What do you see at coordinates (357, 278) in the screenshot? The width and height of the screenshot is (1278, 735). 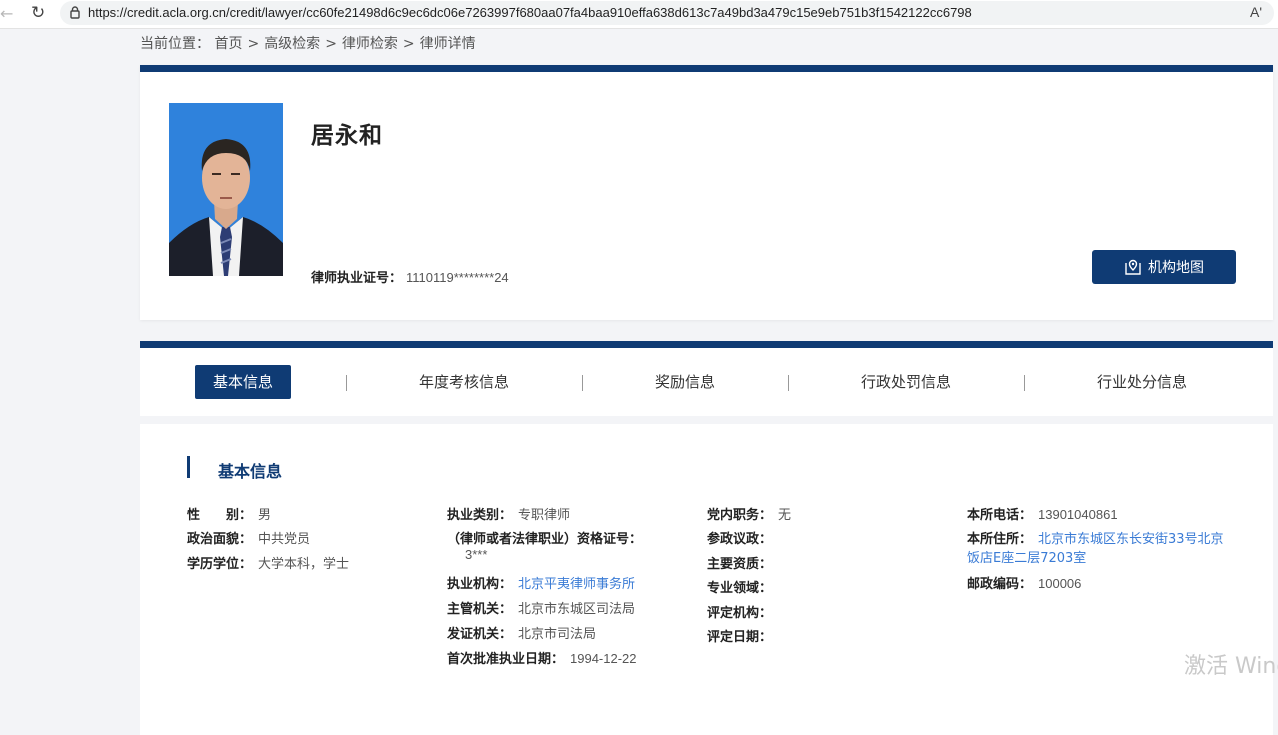 I see `license-label: 律师执业证号：` at bounding box center [357, 278].